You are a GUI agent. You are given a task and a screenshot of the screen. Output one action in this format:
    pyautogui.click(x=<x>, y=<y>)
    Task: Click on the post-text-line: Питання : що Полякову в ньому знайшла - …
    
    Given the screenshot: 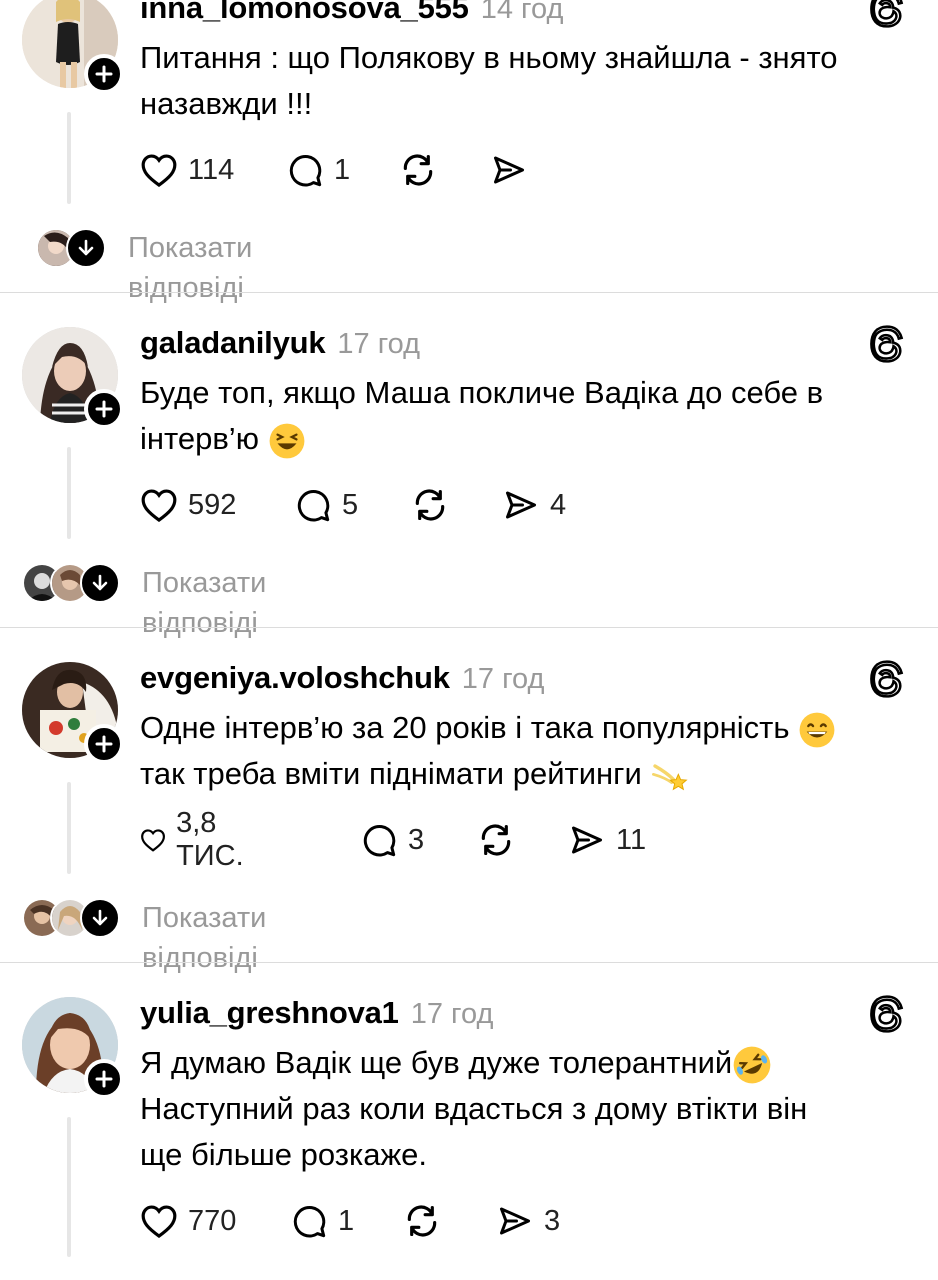 What is the action you would take?
    pyautogui.click(x=489, y=57)
    